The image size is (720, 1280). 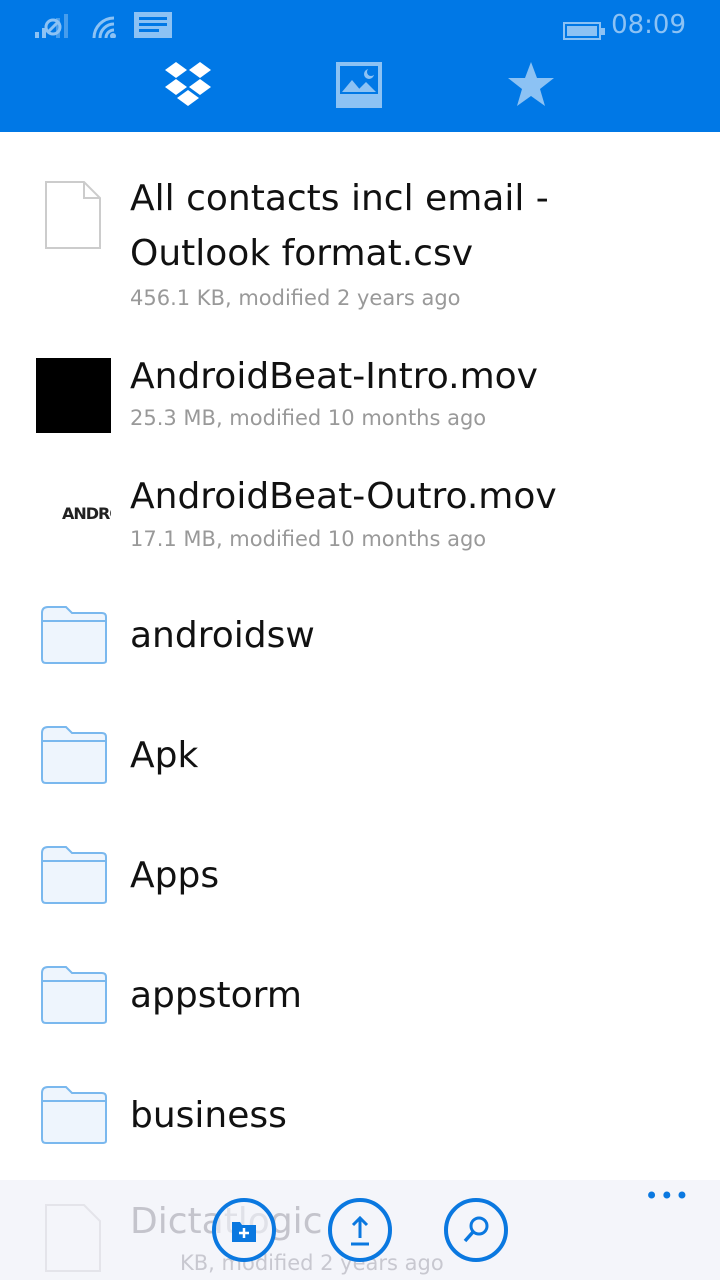 I want to click on file-name: Outlook format.csv, so click(x=302, y=253).